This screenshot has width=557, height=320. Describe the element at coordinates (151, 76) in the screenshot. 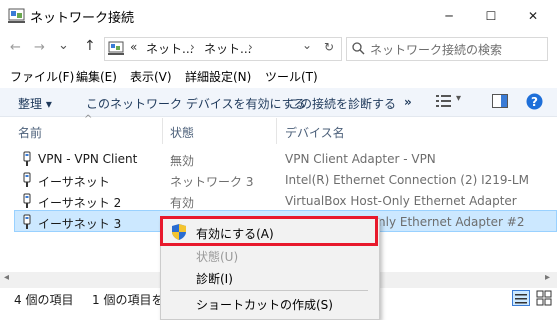

I see `menu-view: 表示(V)` at that location.